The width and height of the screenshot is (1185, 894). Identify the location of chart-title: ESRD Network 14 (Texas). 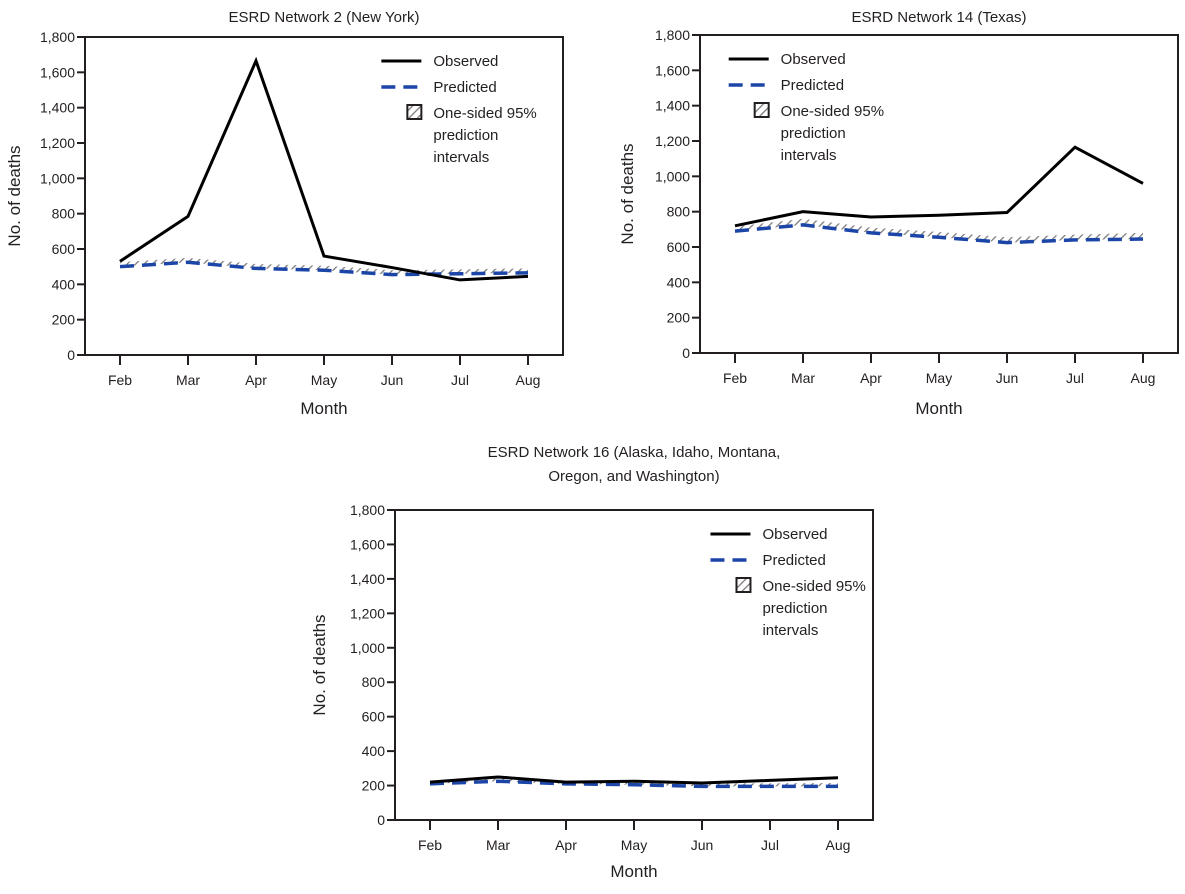
(938, 17).